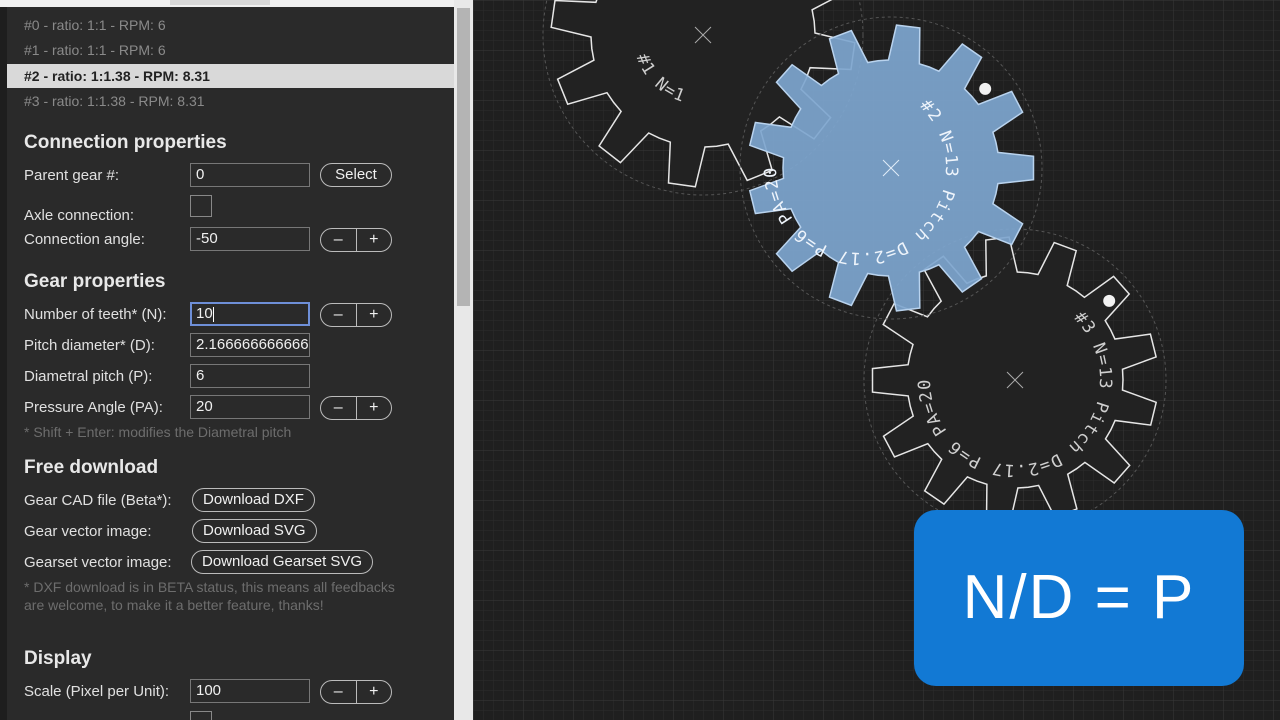  What do you see at coordinates (91, 467) in the screenshot?
I see `free-download-title: Free download` at bounding box center [91, 467].